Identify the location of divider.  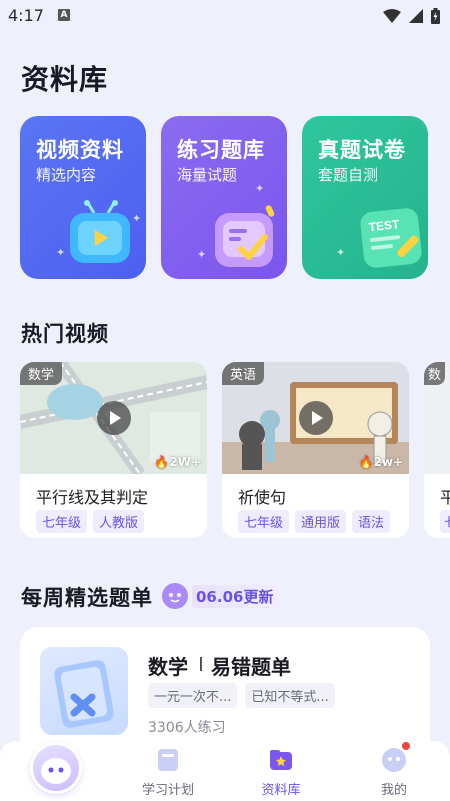
(201, 664).